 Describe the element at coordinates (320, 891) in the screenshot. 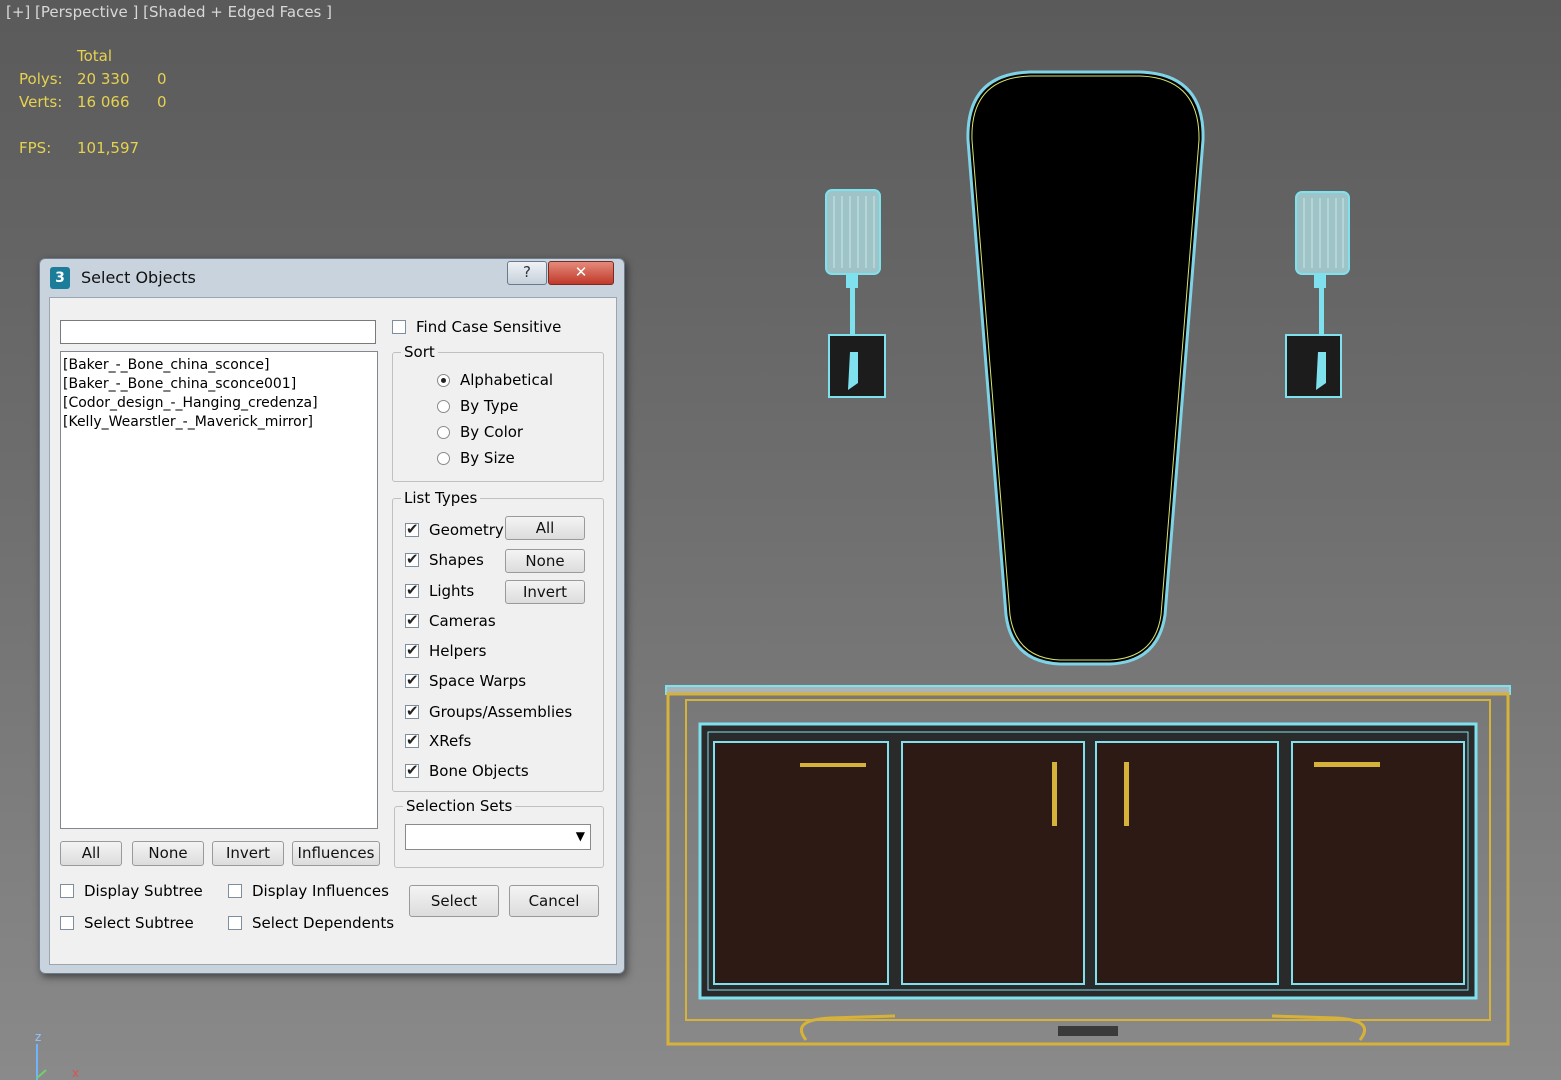

I see `display-influences-label: Display Influences` at that location.